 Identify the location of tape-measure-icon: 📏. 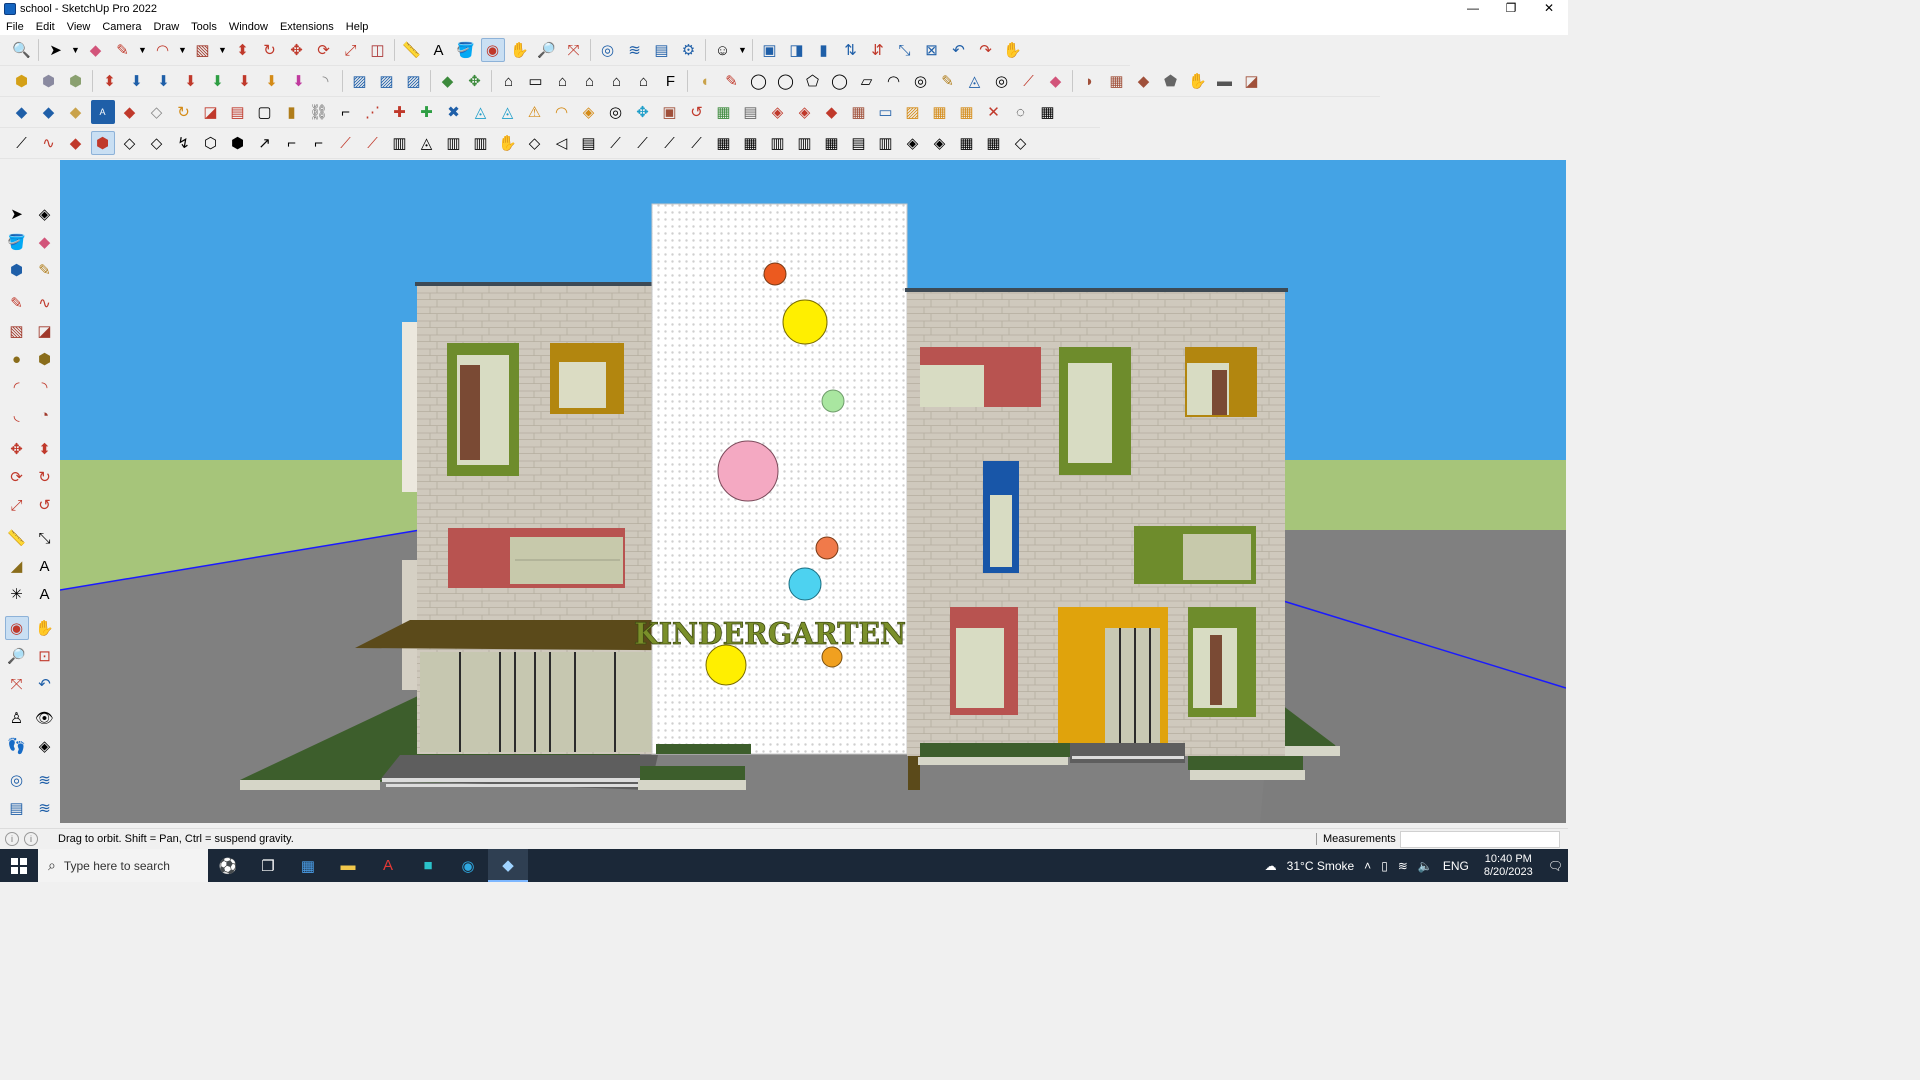
(412, 50).